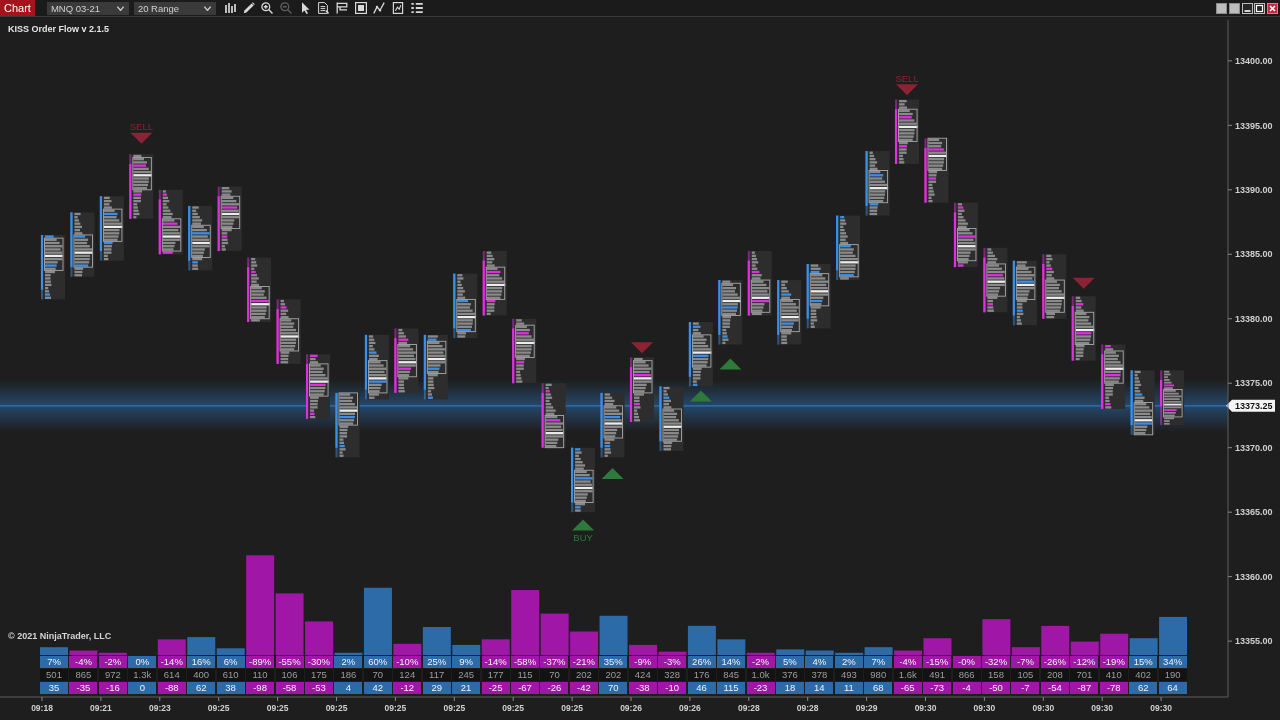 Image resolution: width=1280 pixels, height=720 pixels. I want to click on delta-cell: -7, so click(1025, 688).